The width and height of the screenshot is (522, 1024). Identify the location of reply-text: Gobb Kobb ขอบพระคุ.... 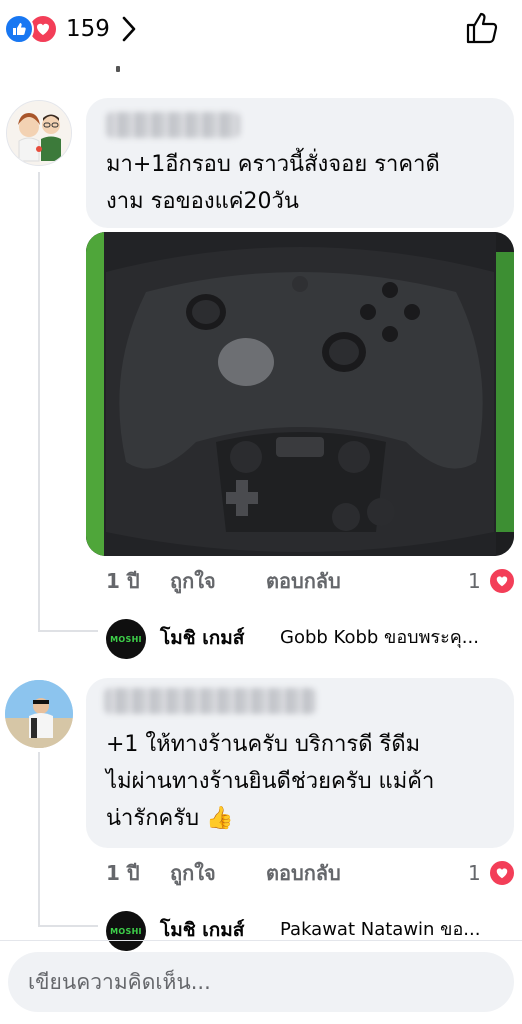
(379, 637).